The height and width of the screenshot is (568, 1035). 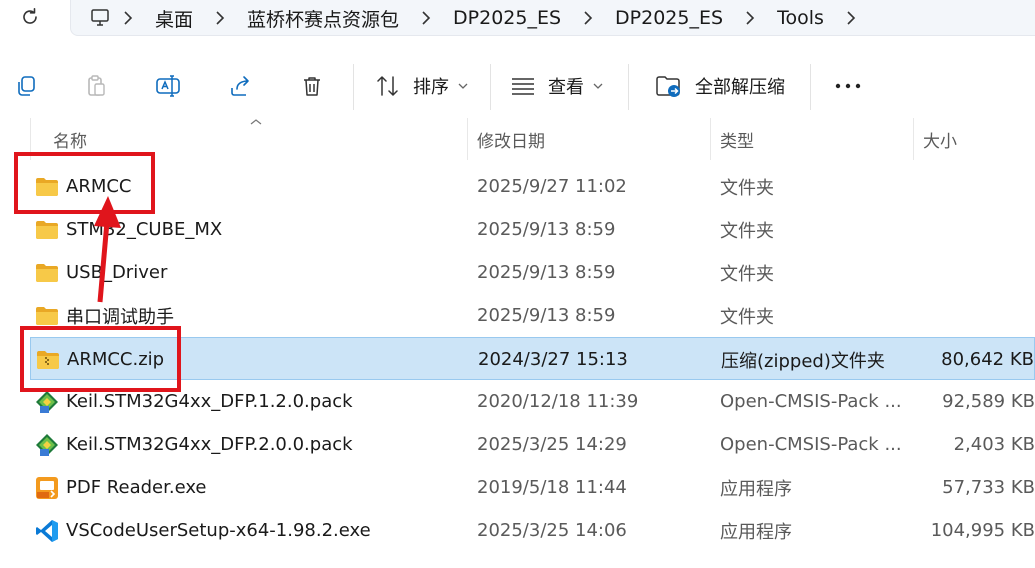 I want to click on refresh-icon, so click(x=30, y=16).